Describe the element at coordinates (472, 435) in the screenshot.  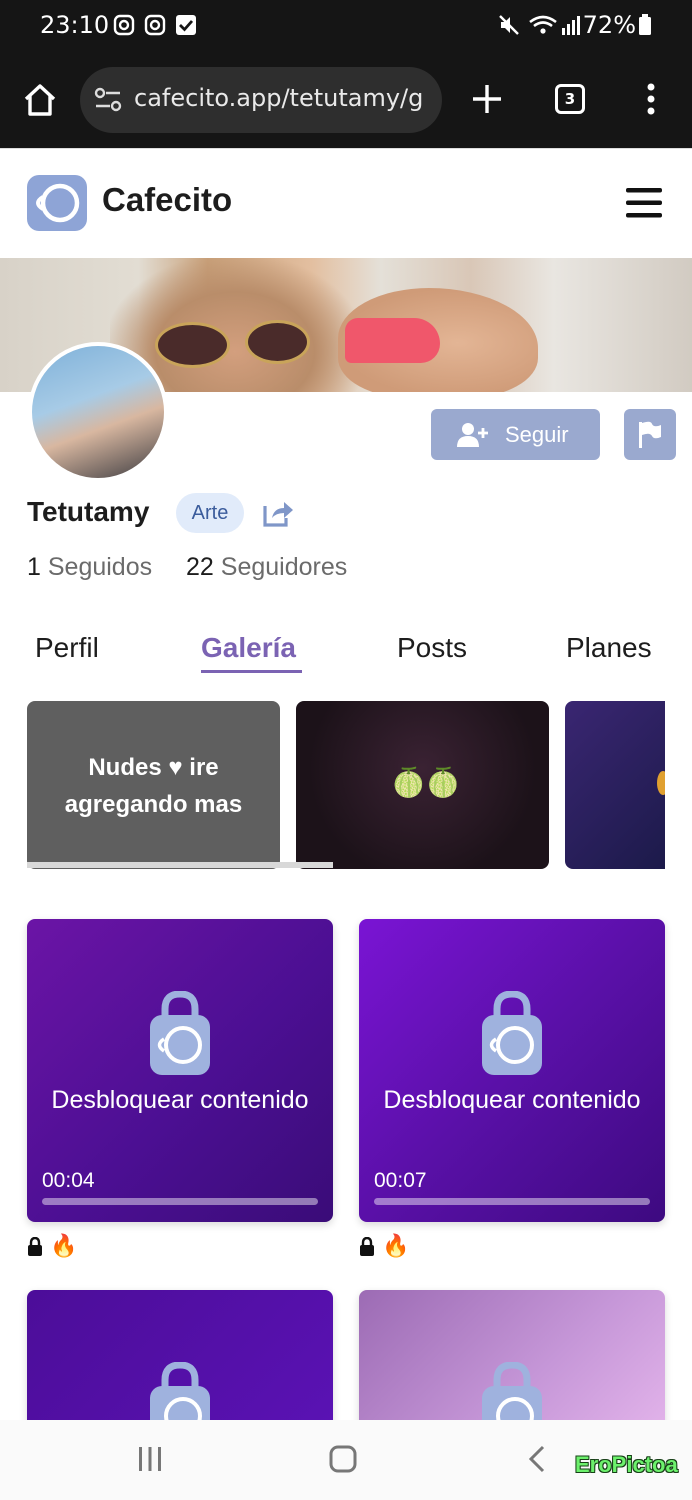
I see `add-user-icon` at that location.